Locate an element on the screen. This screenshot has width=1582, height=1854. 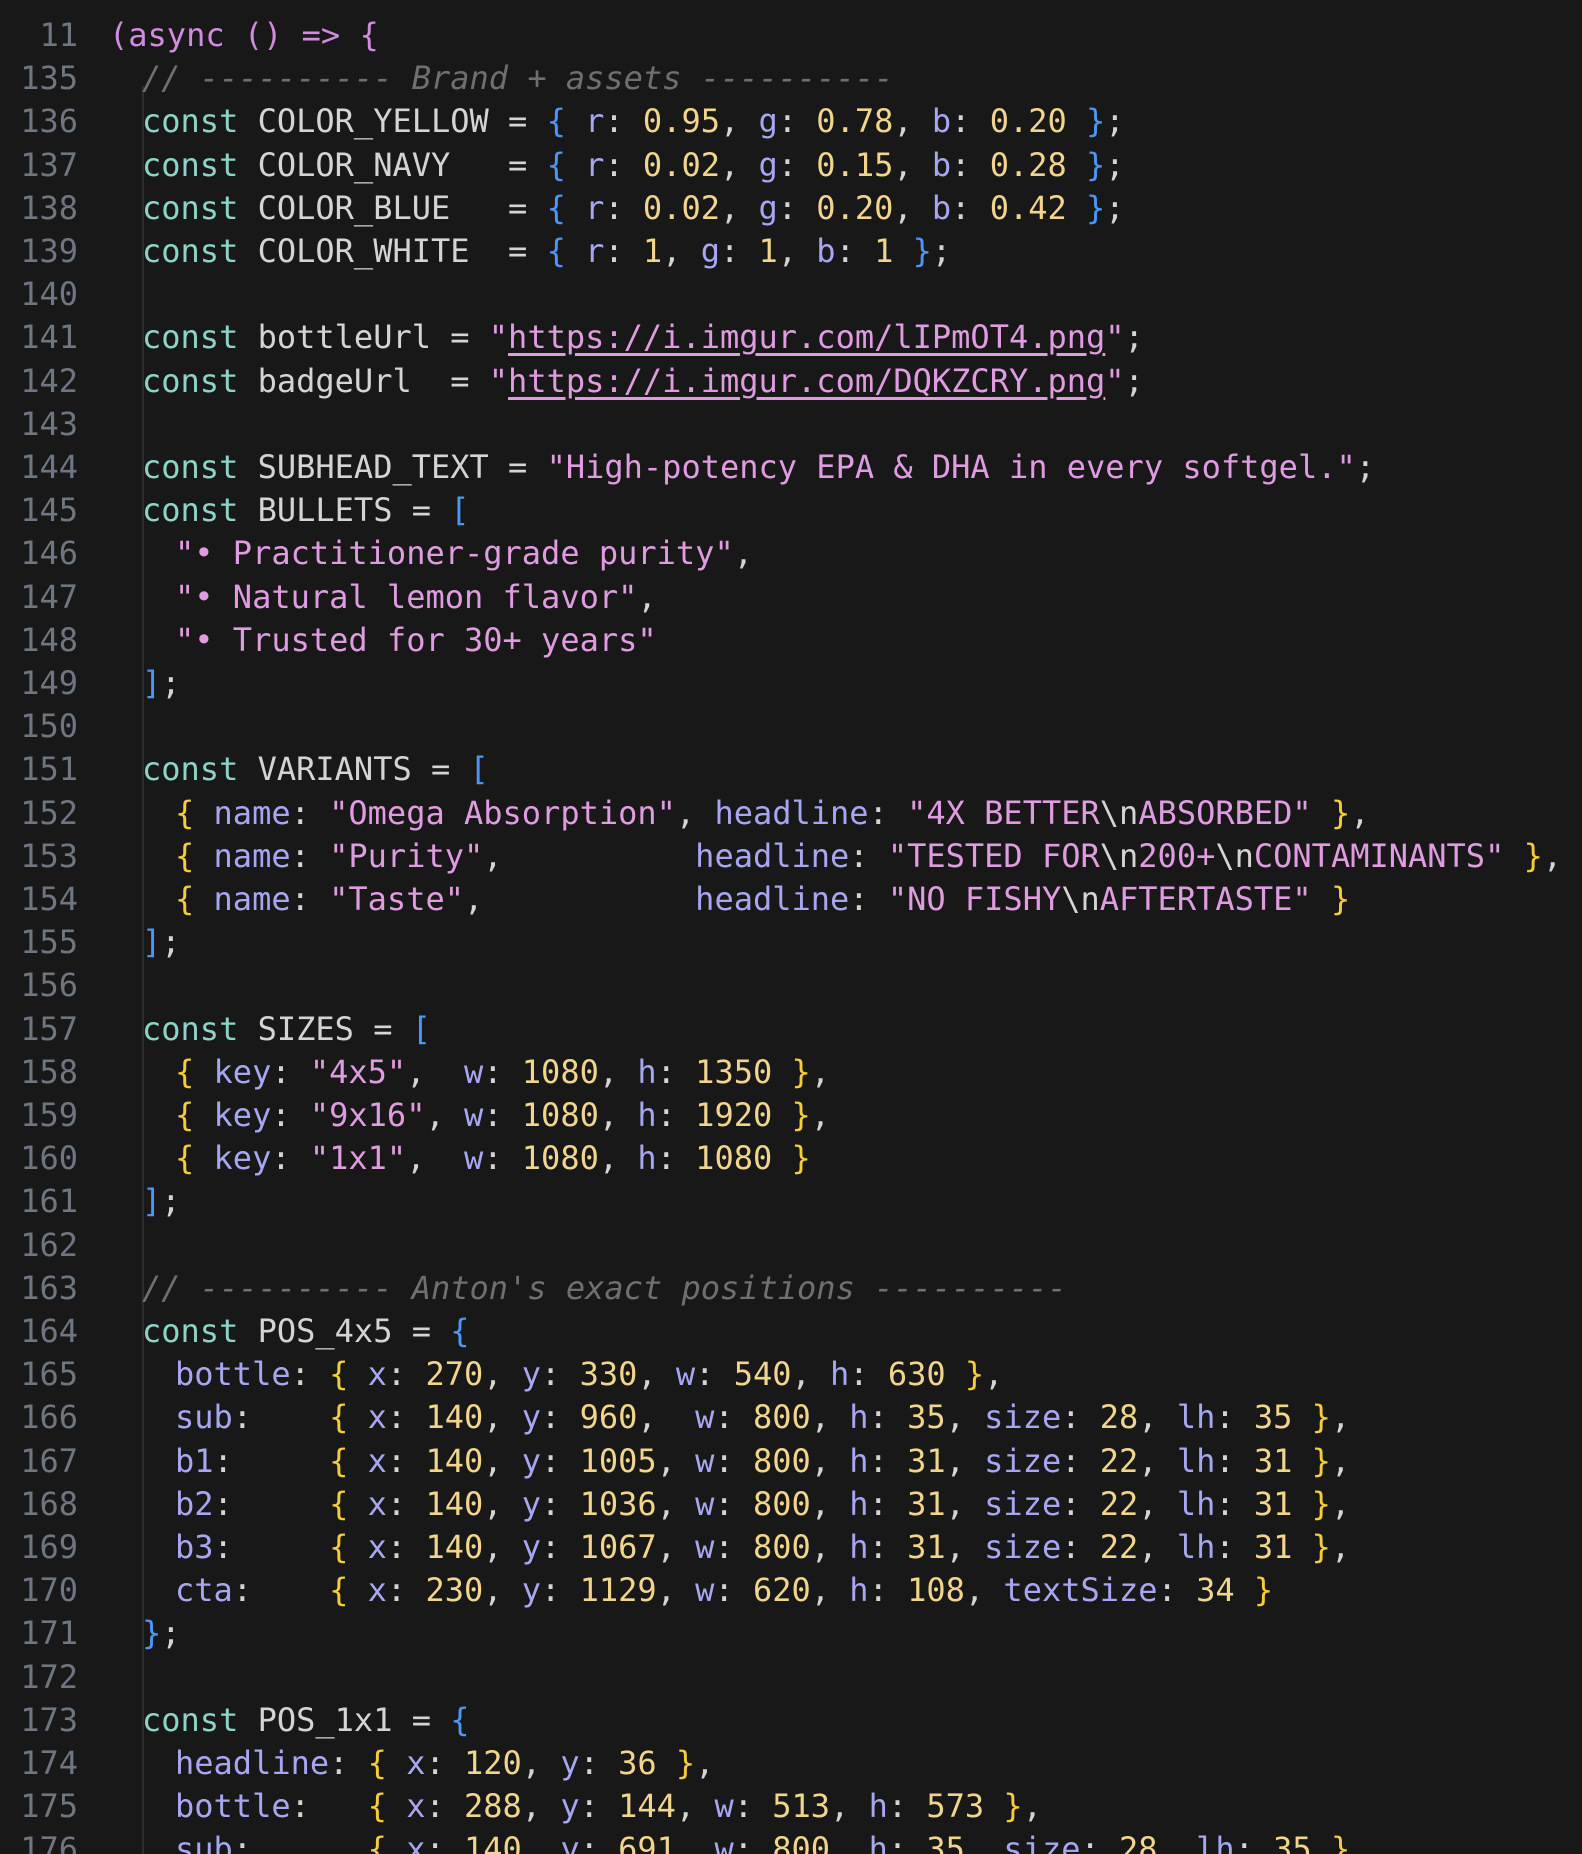
code-token: const is located at coordinates (190, 121).